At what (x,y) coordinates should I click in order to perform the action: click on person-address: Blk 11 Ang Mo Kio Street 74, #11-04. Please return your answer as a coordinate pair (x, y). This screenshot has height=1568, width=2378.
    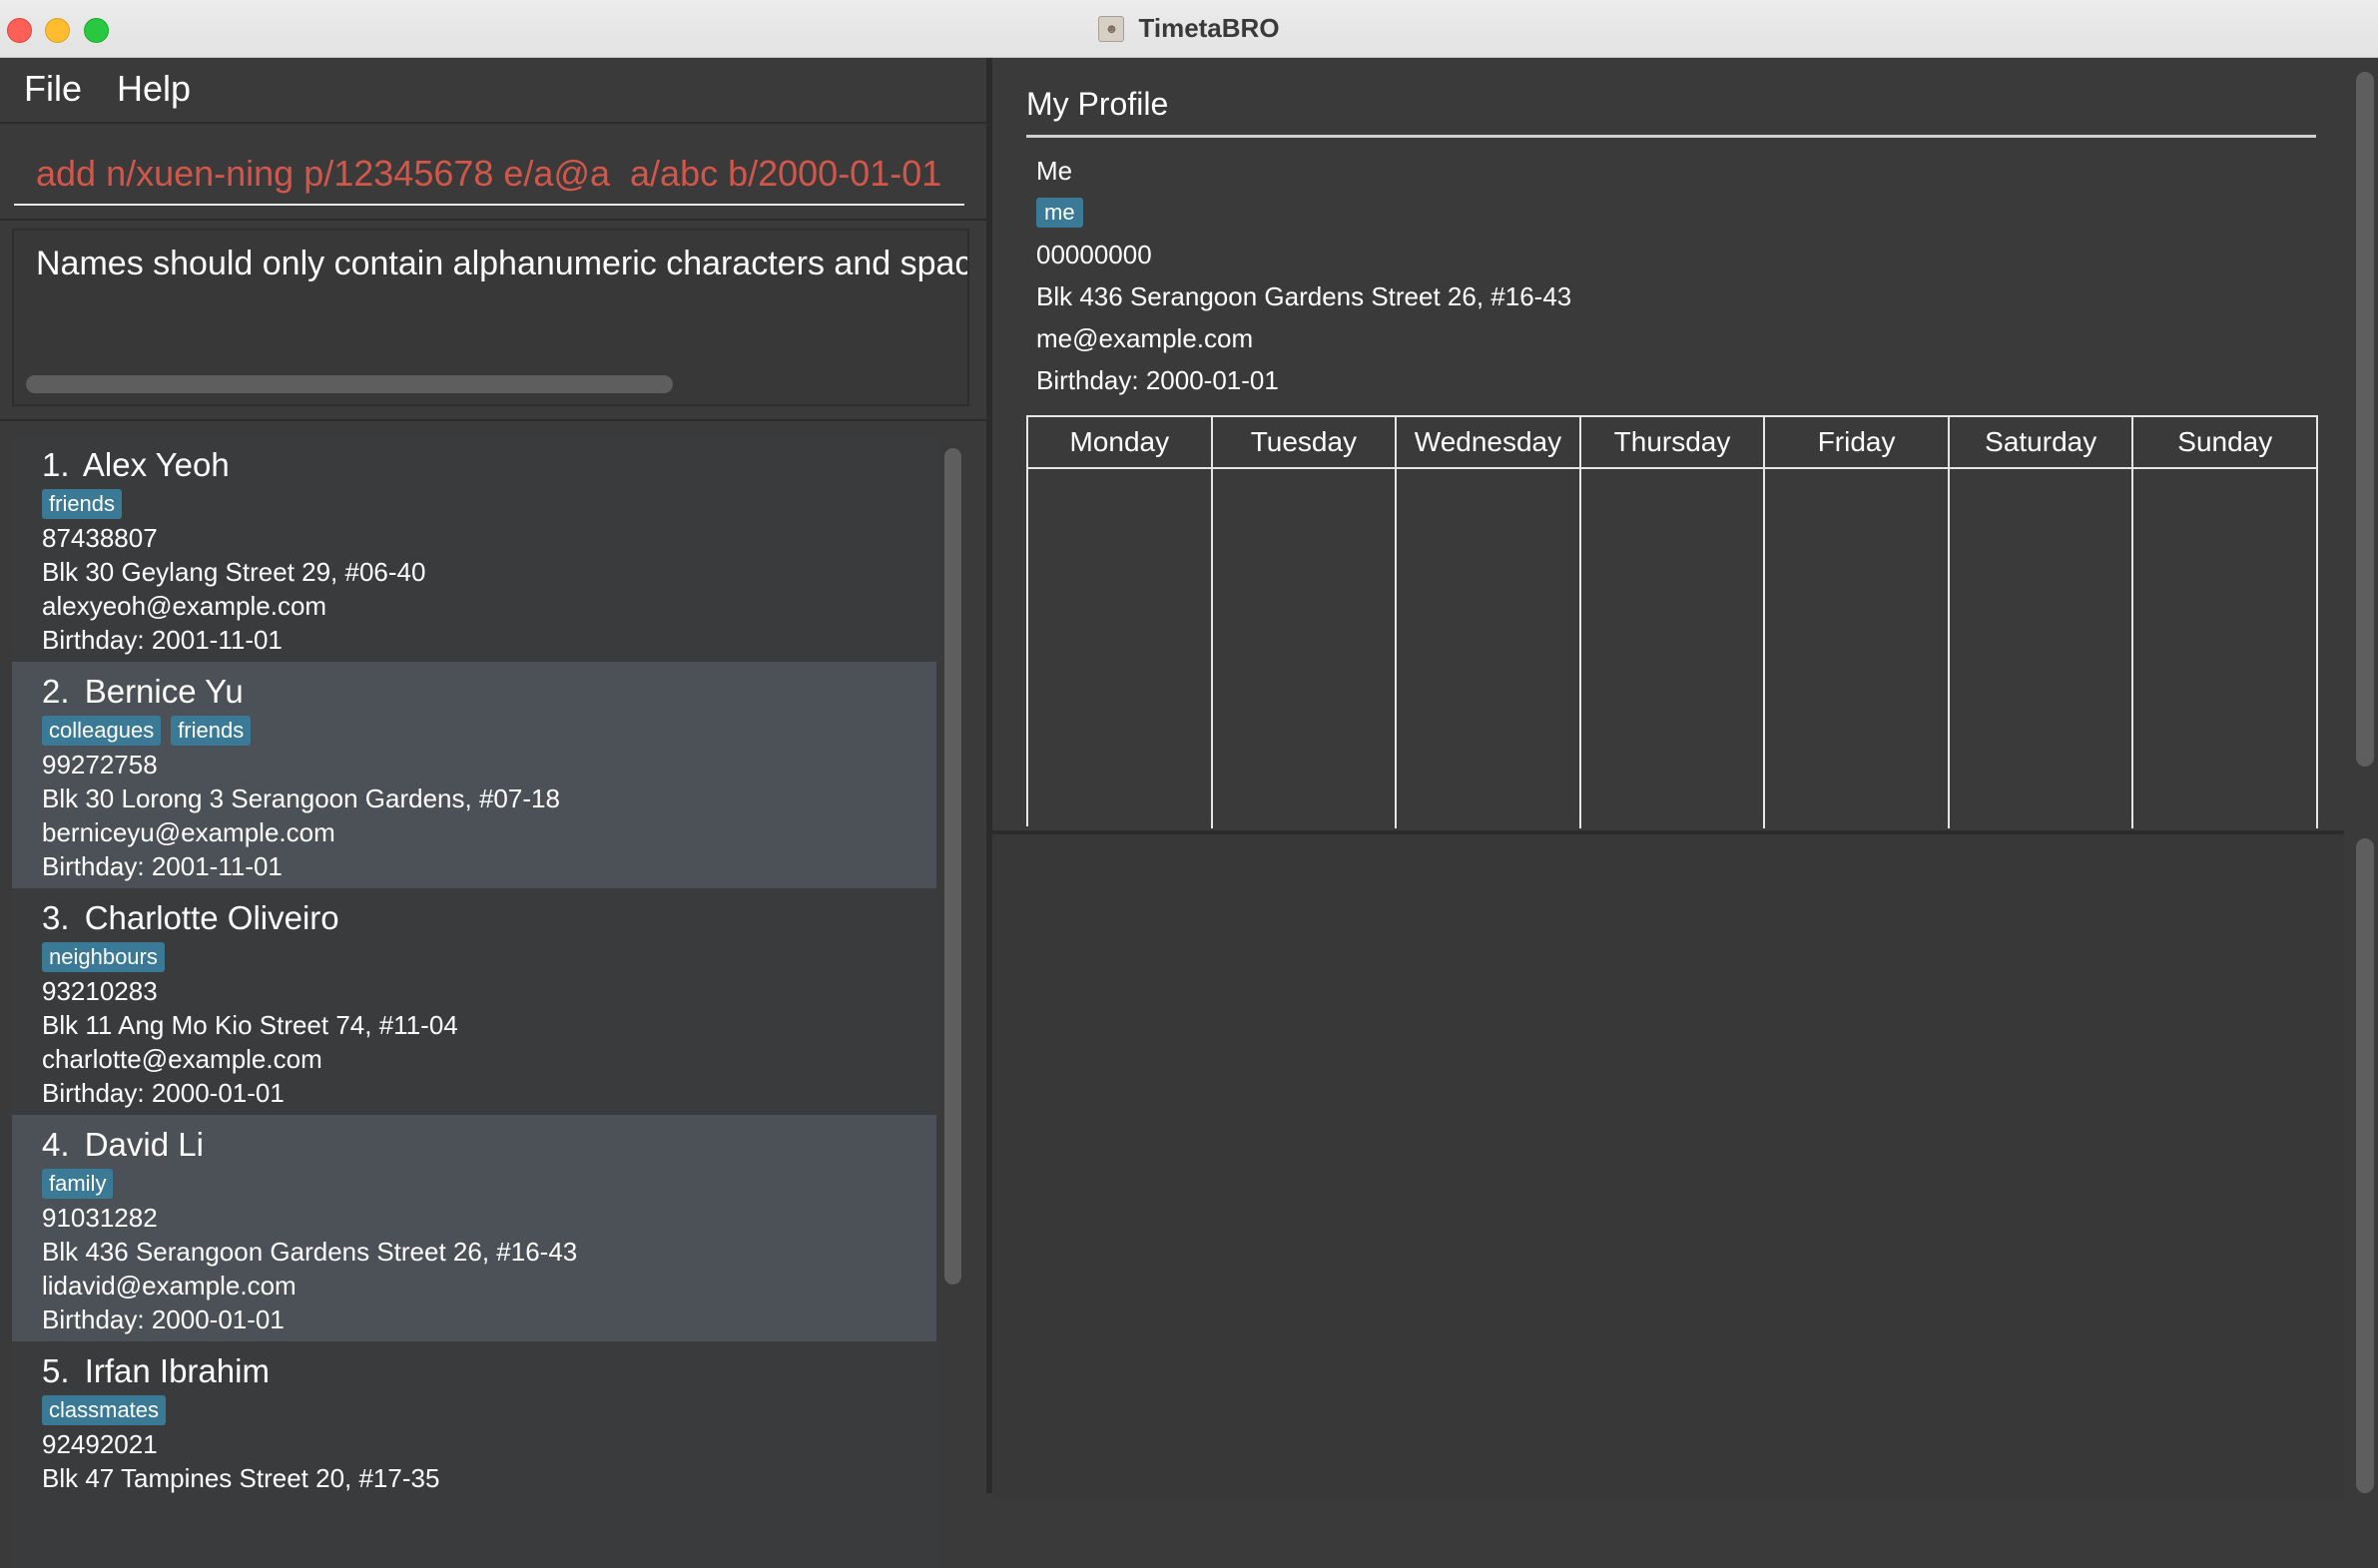
    Looking at the image, I should click on (250, 1025).